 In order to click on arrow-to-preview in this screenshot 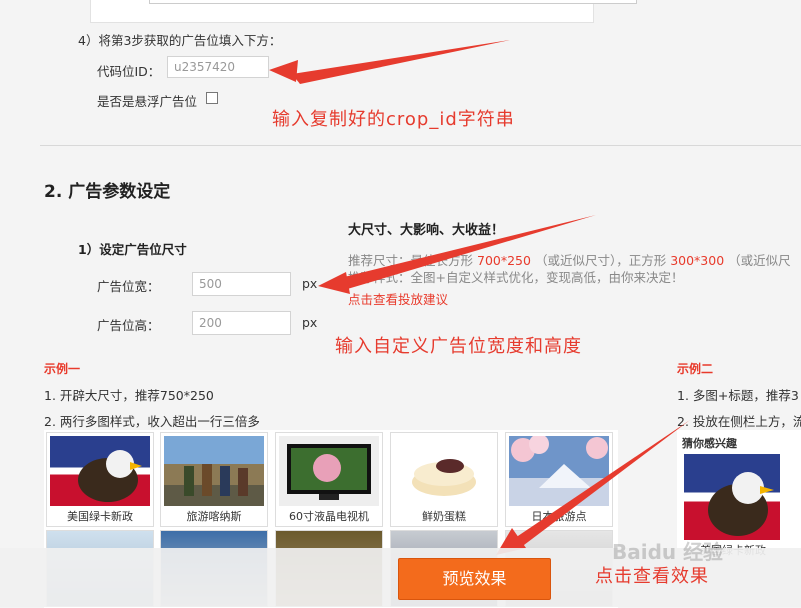, I will do `click(601, 484)`.